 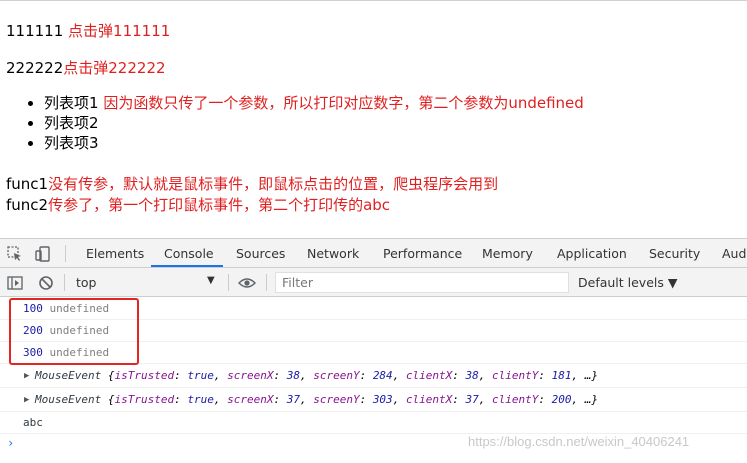 I want to click on tab-console: Console, so click(x=189, y=253).